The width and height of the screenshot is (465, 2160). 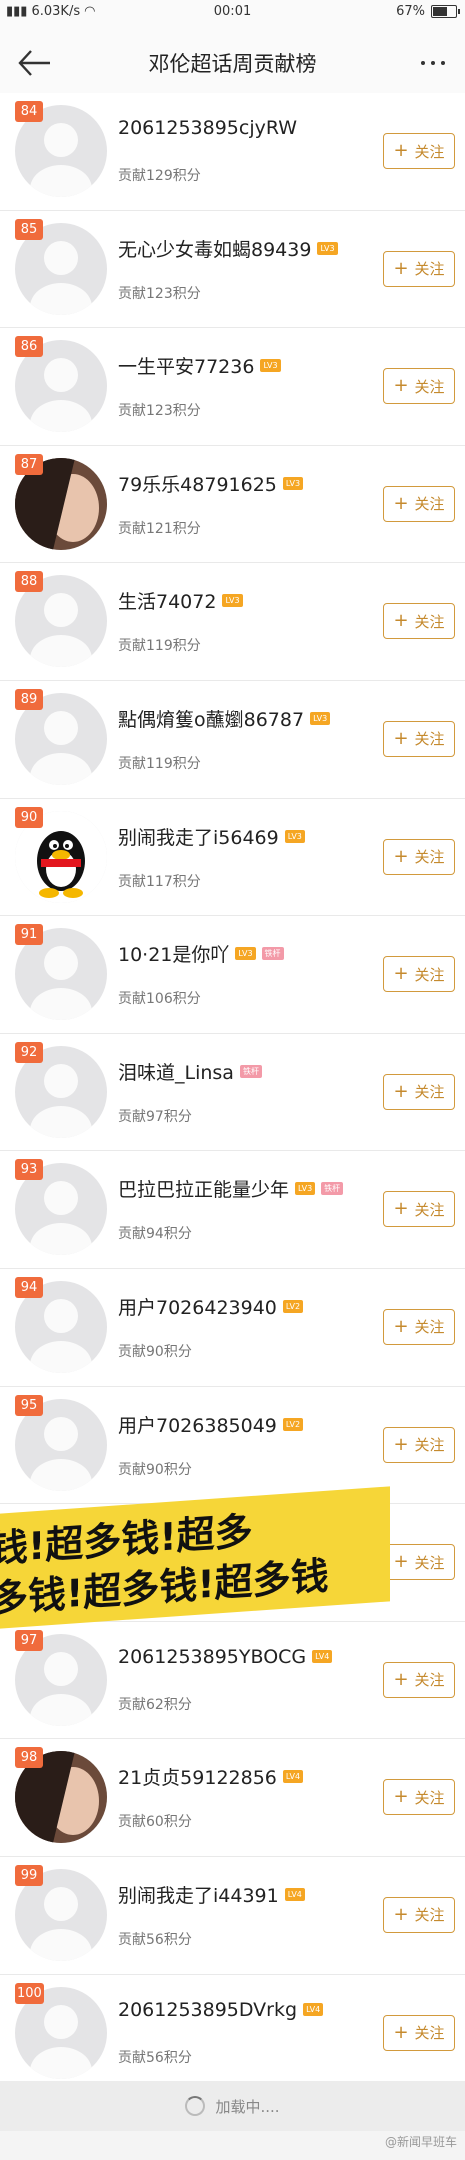 I want to click on user-name: 2061253895YBOCG, so click(x=212, y=1657).